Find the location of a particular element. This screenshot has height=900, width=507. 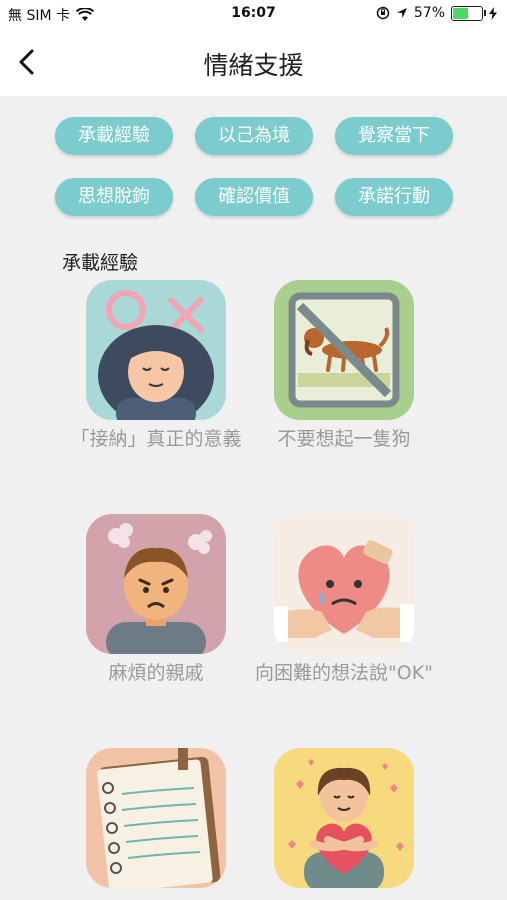

card-caption: 向困難的想法說"OK" is located at coordinates (344, 673).